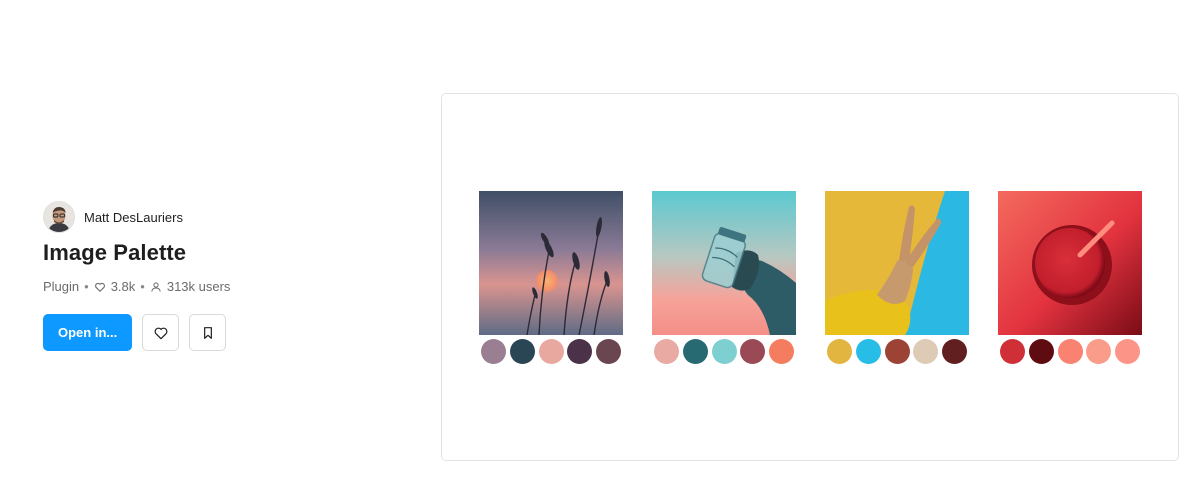 Image resolution: width=1200 pixels, height=500 pixels. I want to click on user-icon, so click(156, 287).